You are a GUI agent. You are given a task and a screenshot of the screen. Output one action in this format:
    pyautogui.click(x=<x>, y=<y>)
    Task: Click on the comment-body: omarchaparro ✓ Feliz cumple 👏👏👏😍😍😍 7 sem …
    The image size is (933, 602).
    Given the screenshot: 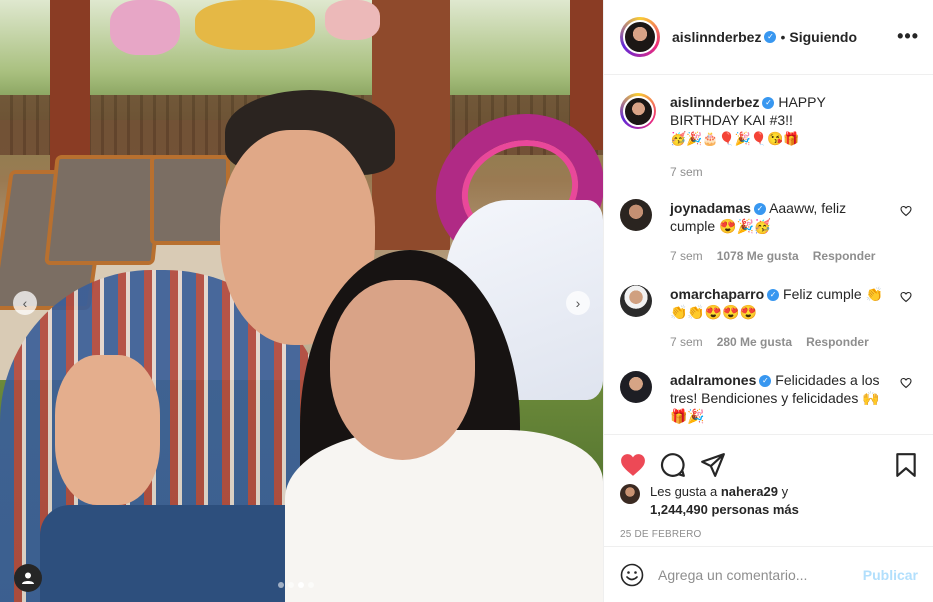 What is the action you would take?
    pyautogui.click(x=780, y=318)
    